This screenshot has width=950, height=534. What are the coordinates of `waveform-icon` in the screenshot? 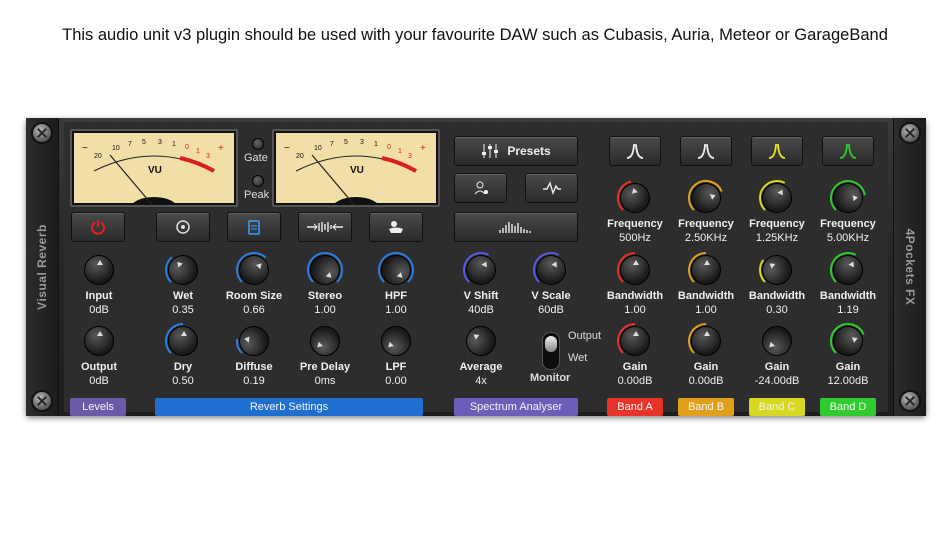 It's located at (325, 227).